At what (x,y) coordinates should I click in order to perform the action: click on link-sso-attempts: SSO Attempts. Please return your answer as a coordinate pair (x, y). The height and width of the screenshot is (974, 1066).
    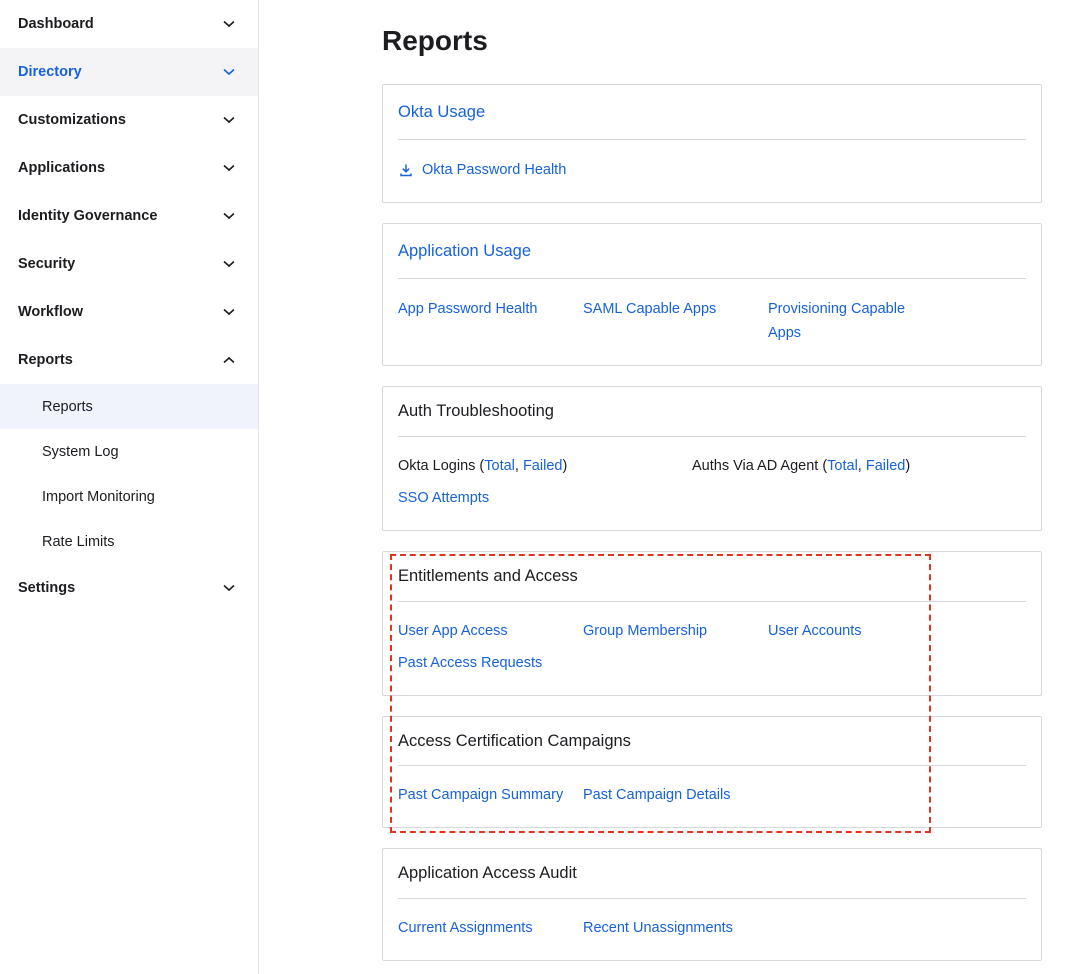
    Looking at the image, I should click on (443, 498).